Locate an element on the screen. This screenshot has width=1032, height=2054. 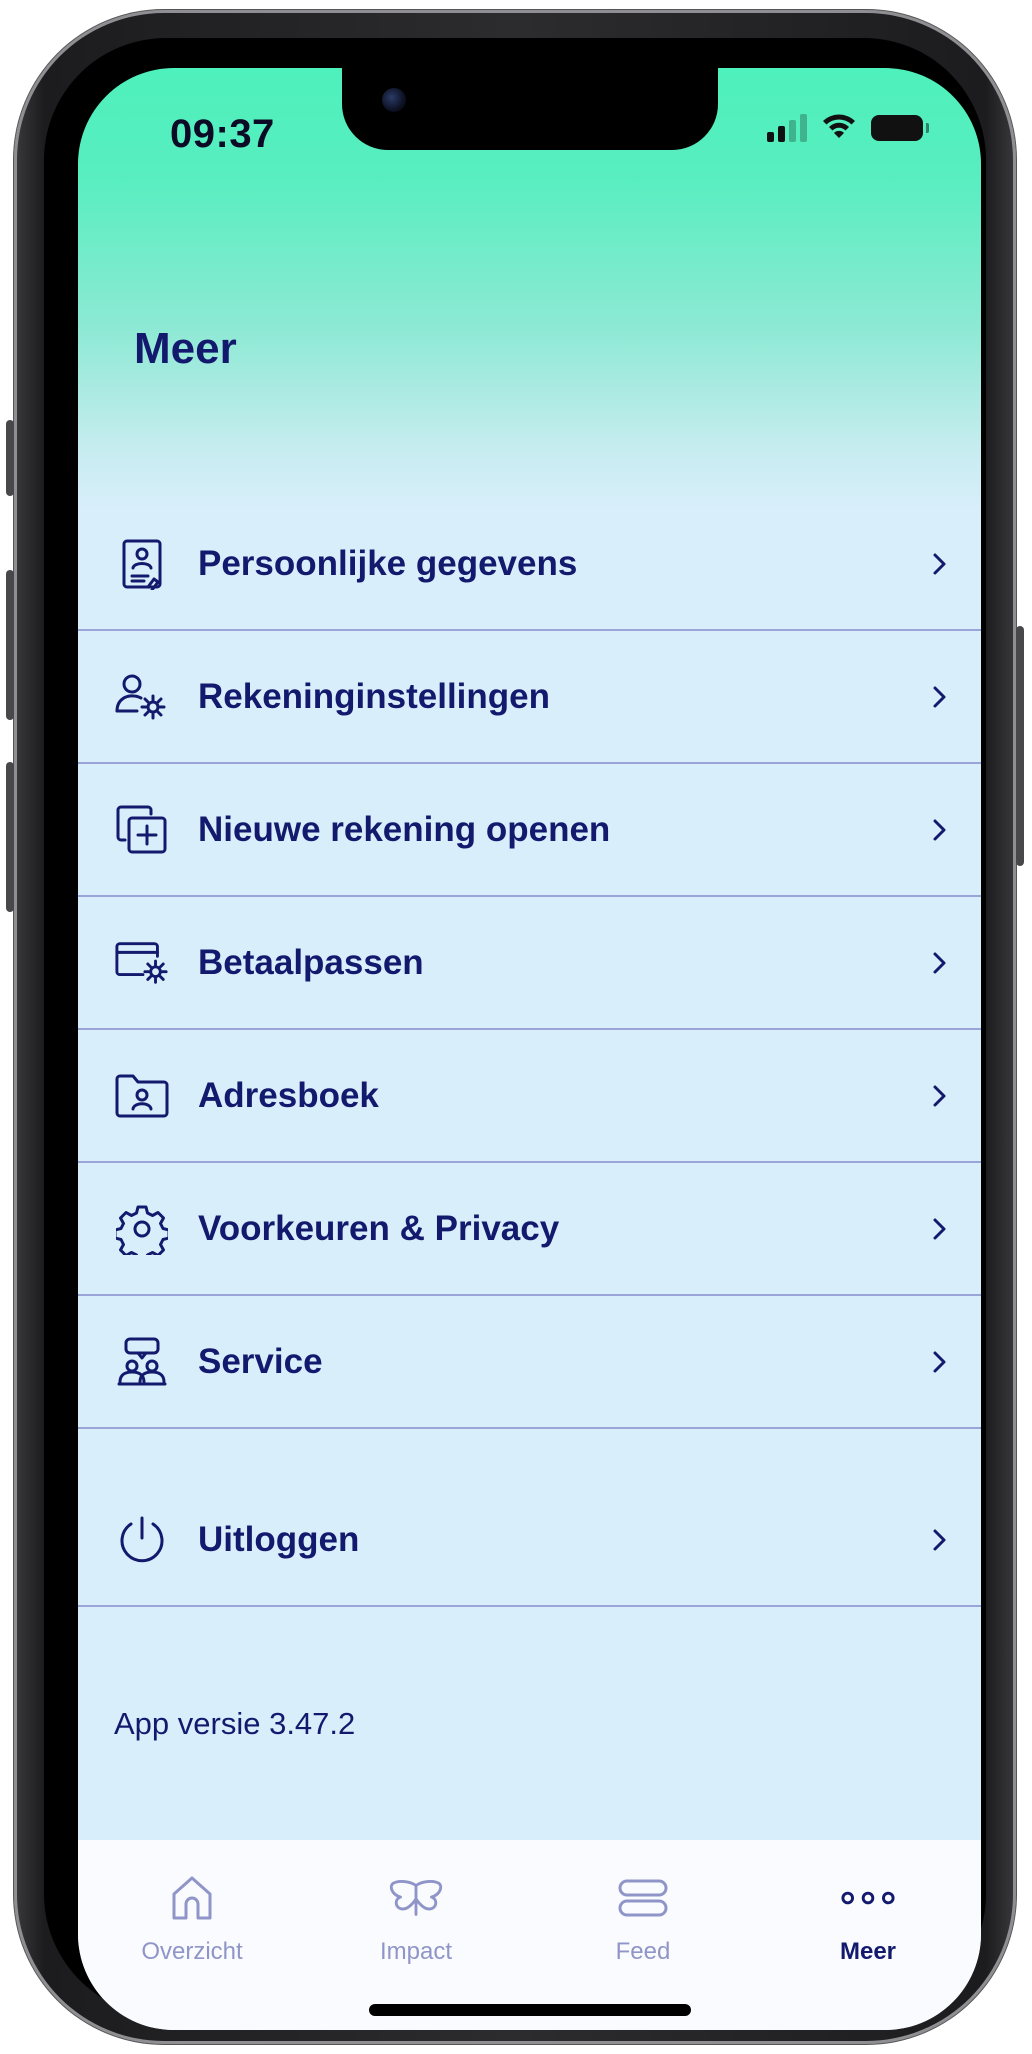
menu-item-label: Service is located at coordinates (260, 1361).